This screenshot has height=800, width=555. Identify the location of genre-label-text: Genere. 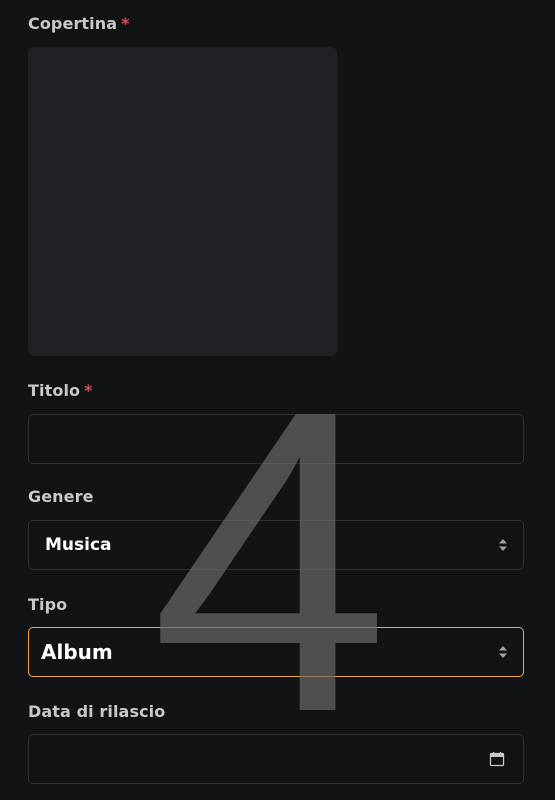
(61, 496).